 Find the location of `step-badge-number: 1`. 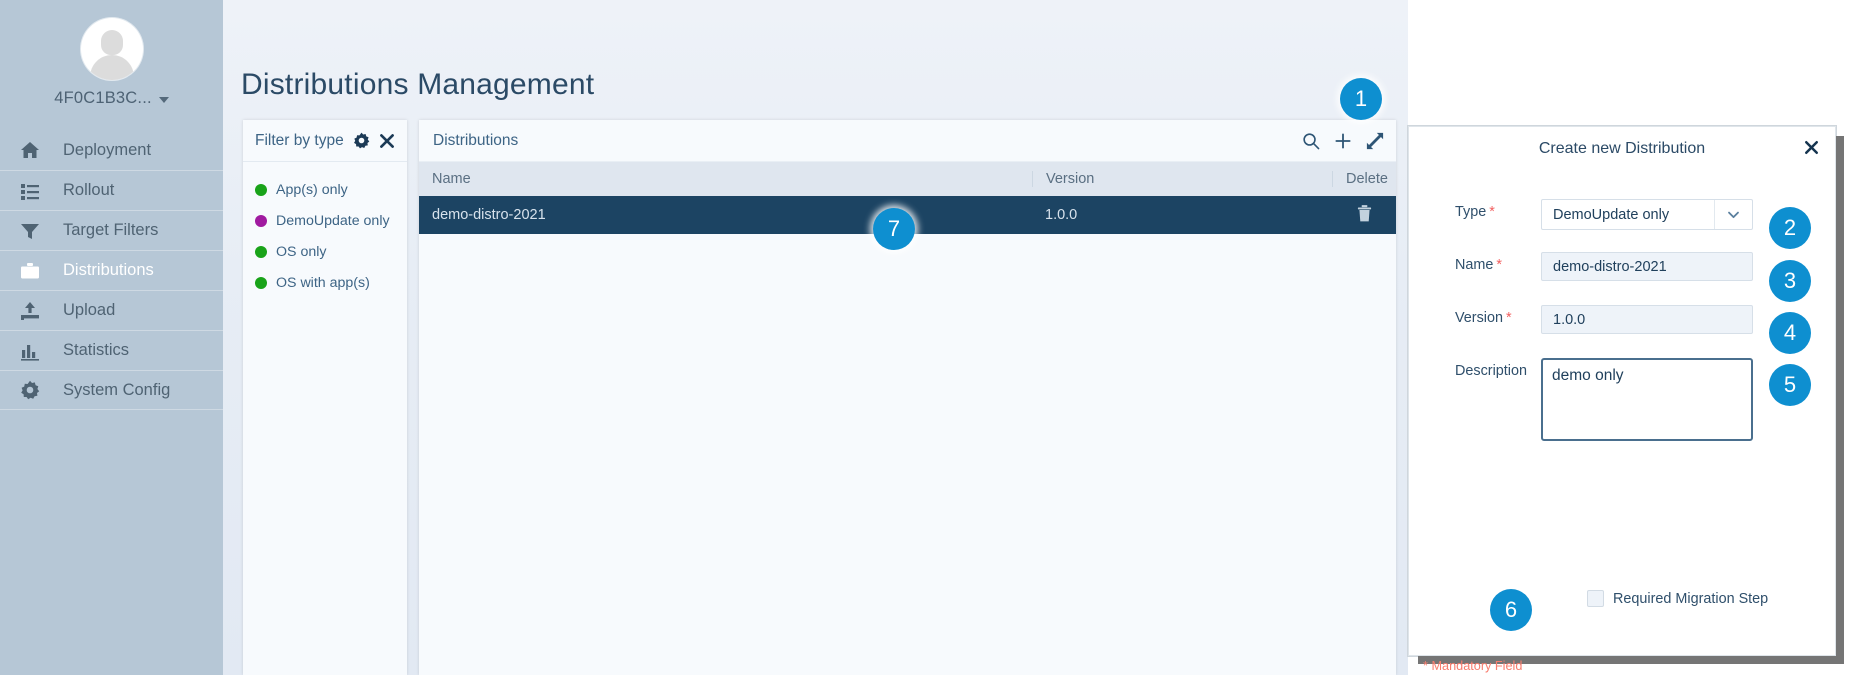

step-badge-number: 1 is located at coordinates (1361, 98).